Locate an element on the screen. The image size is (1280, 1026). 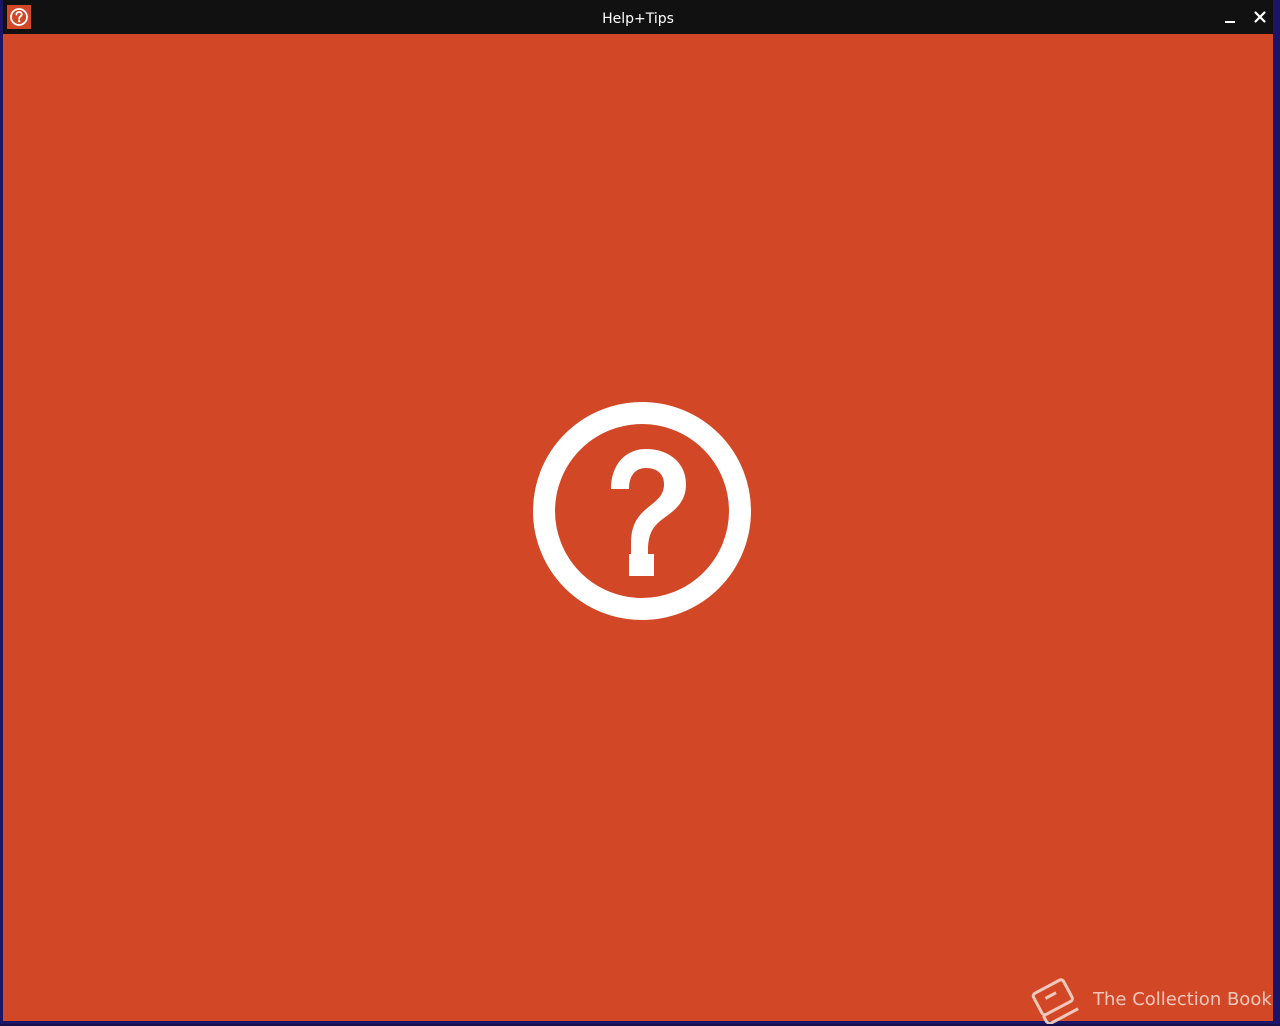
minimize-button is located at coordinates (1230, 17).